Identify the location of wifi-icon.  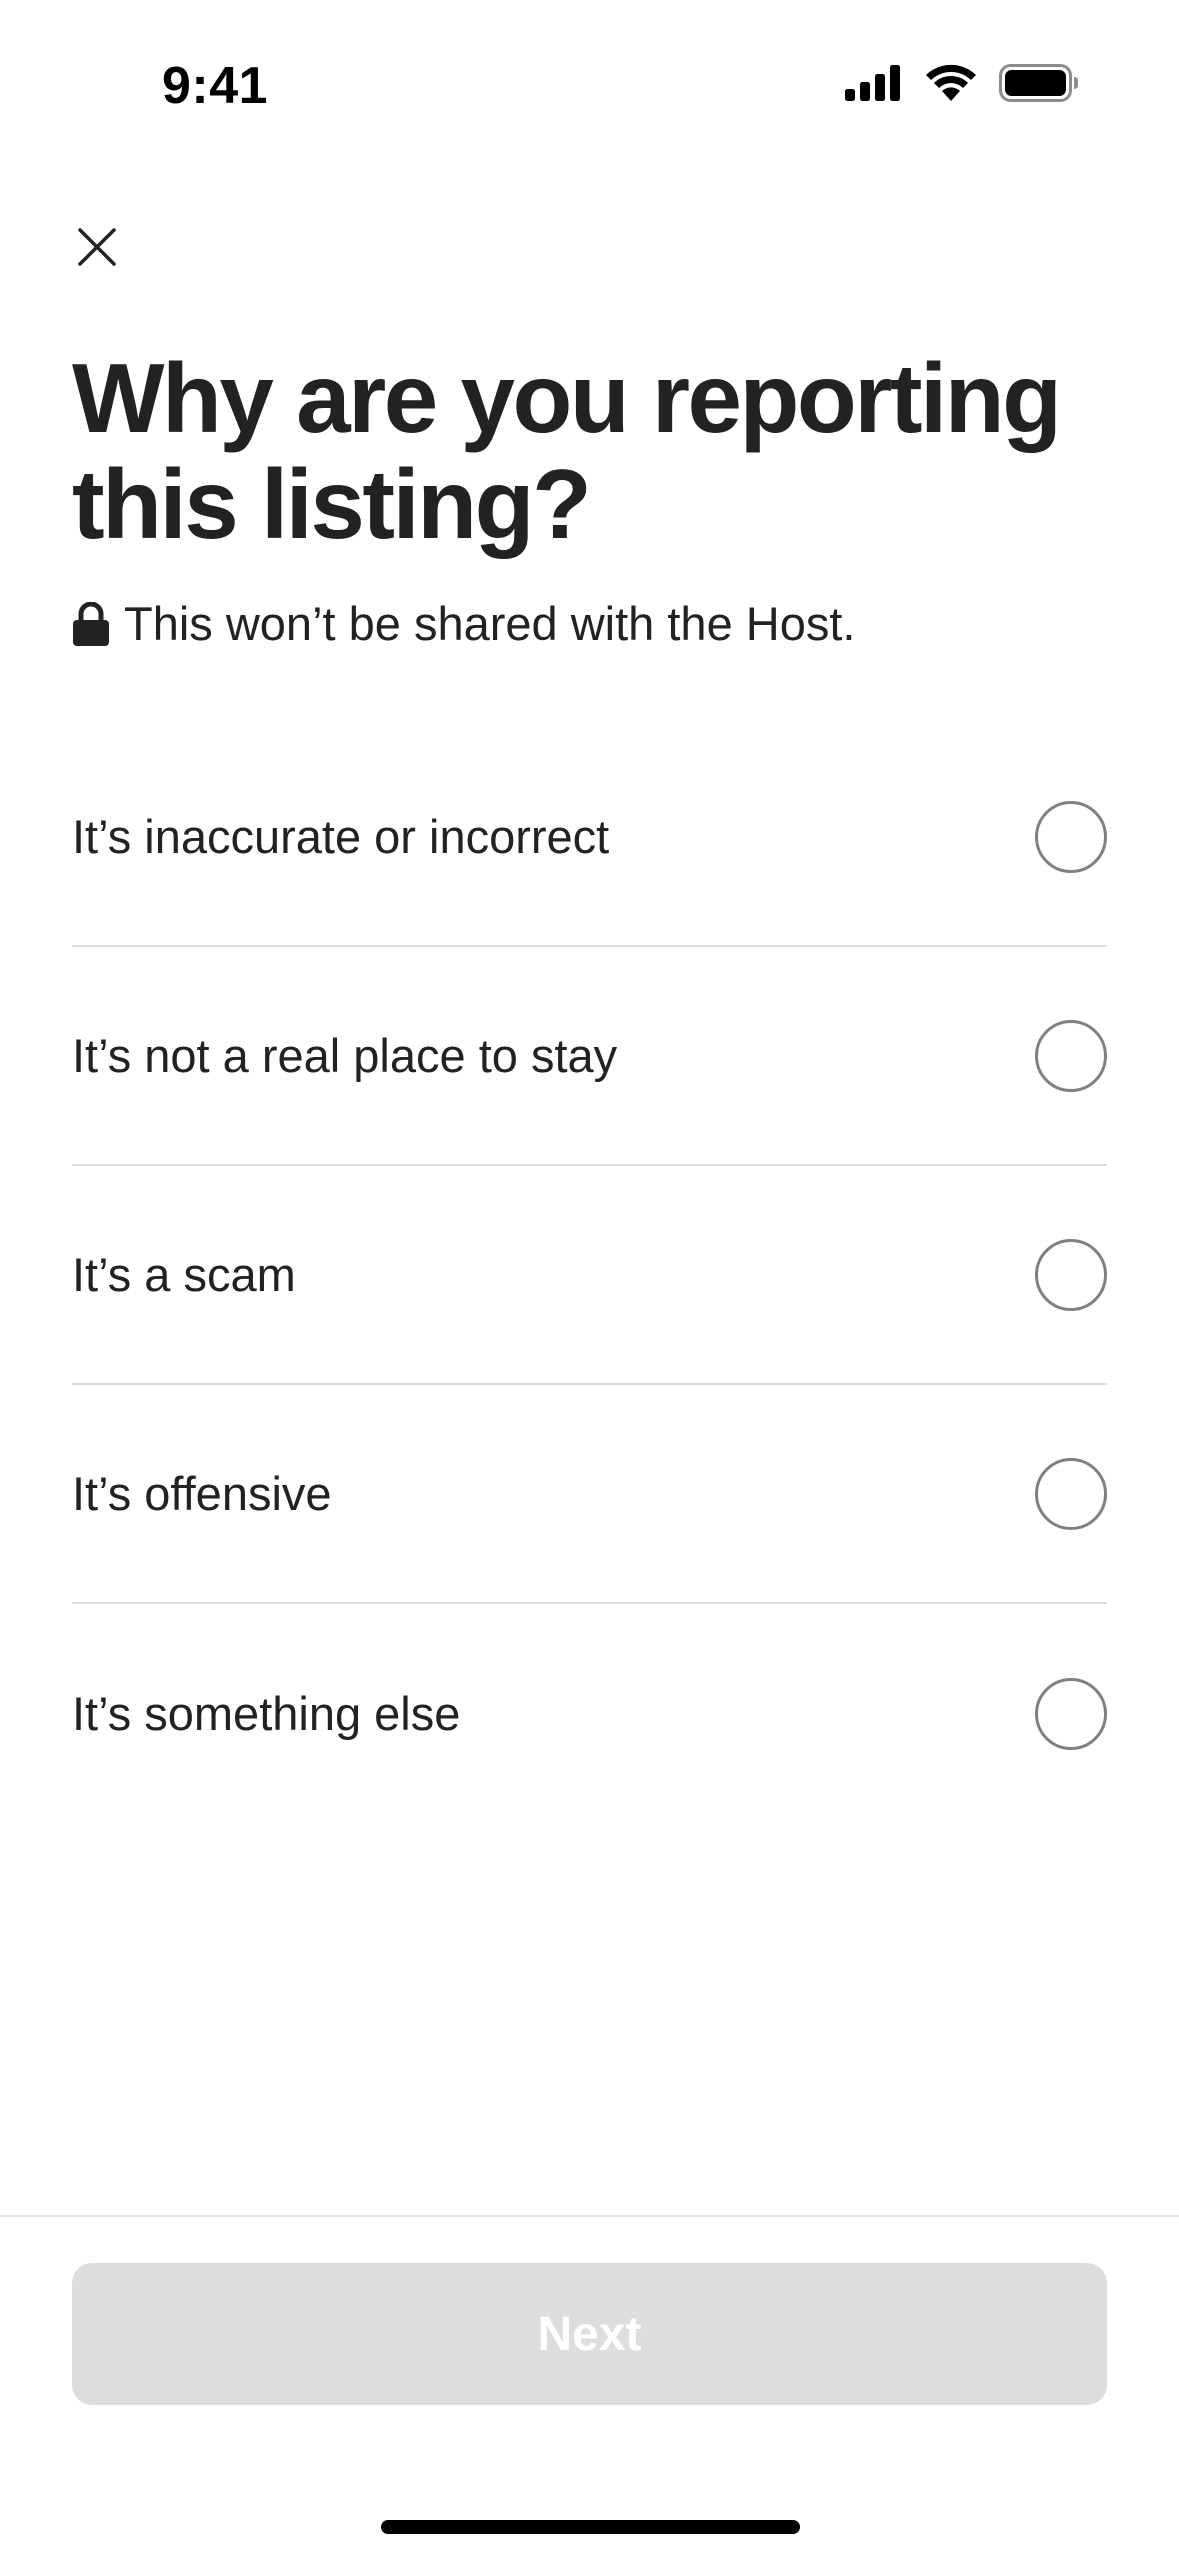
(951, 83).